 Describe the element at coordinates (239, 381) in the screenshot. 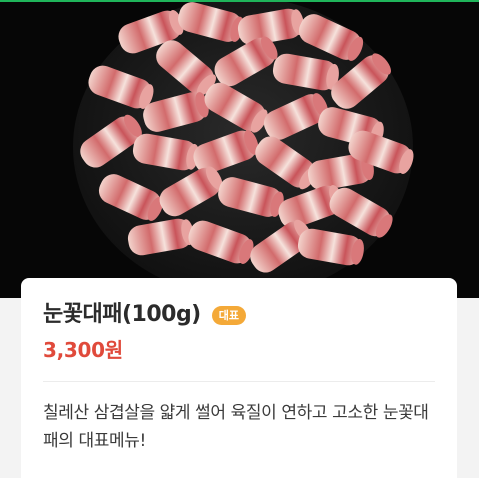

I see `divider` at that location.